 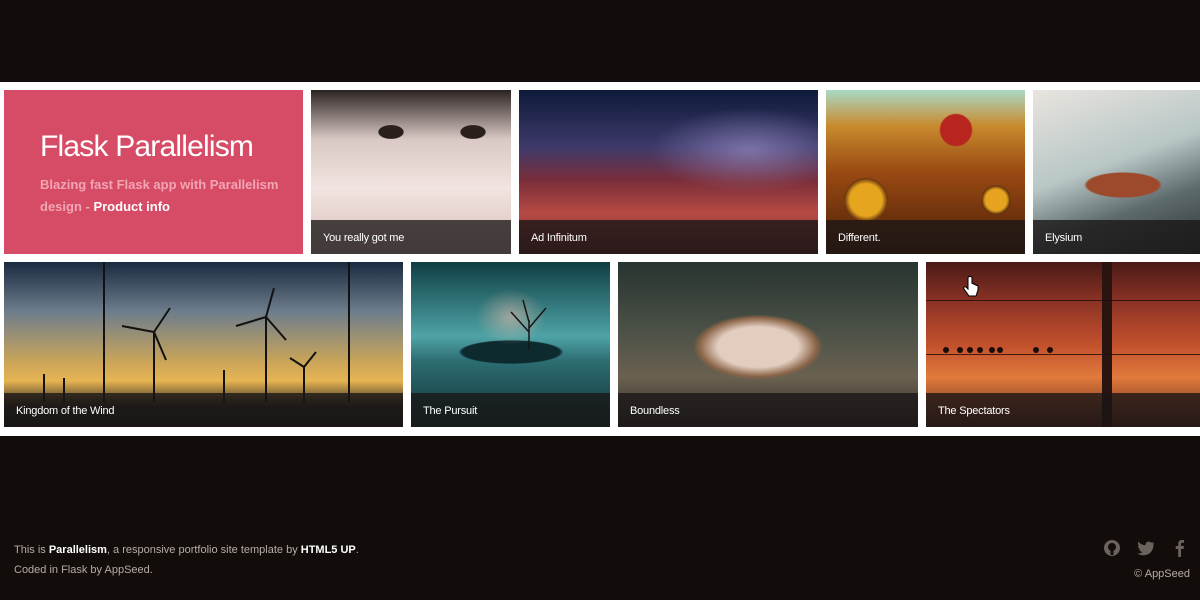 I want to click on footer-line-2: Coded in Flask by AppSeed., so click(x=83, y=570).